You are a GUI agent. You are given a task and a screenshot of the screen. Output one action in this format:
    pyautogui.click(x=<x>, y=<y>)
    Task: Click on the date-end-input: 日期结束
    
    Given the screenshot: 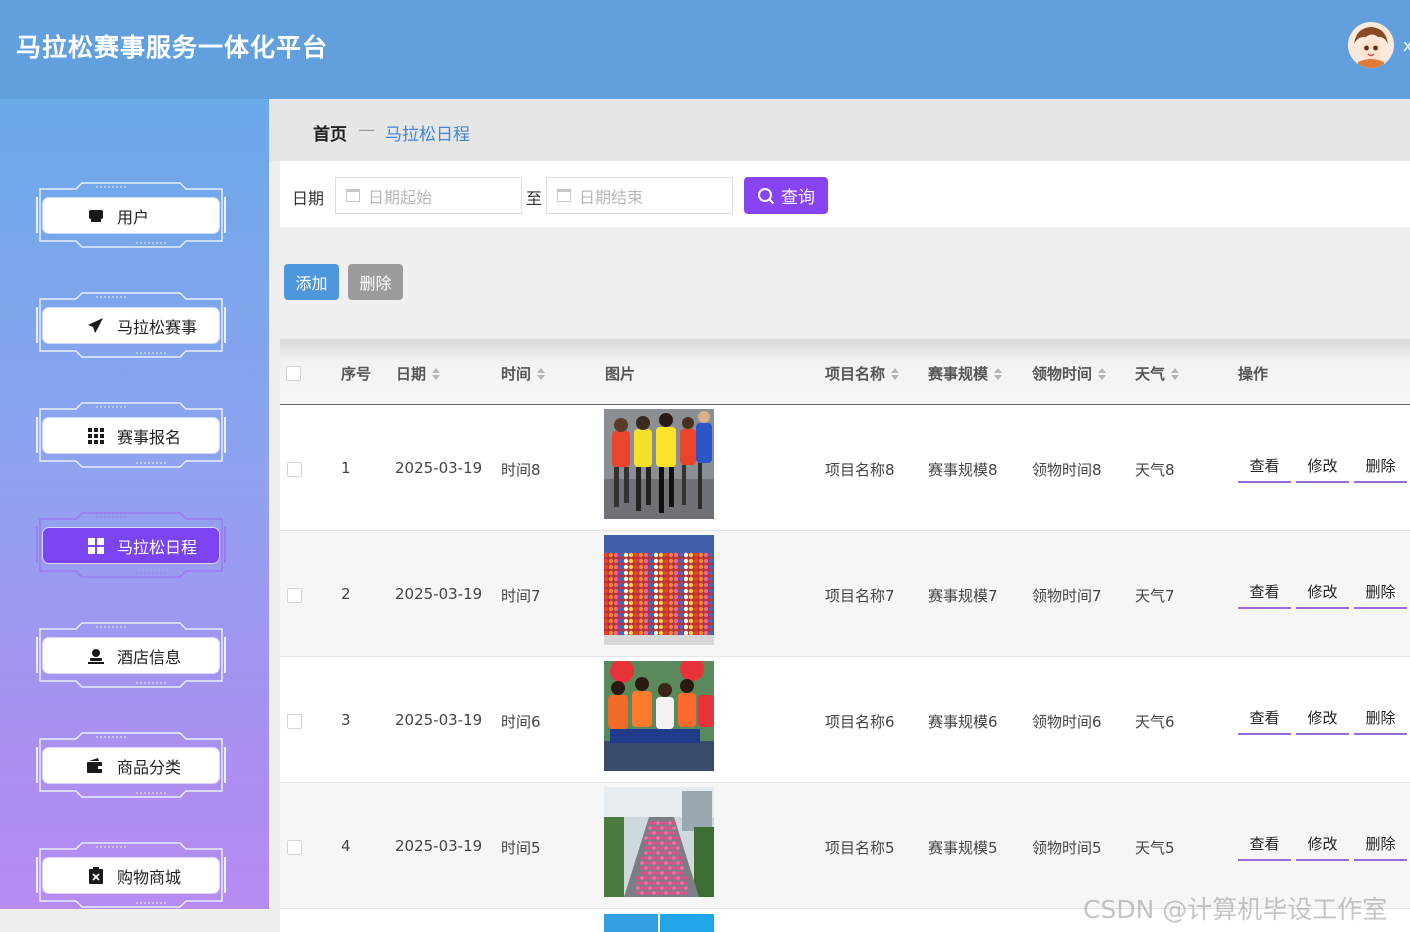 What is the action you would take?
    pyautogui.click(x=639, y=195)
    